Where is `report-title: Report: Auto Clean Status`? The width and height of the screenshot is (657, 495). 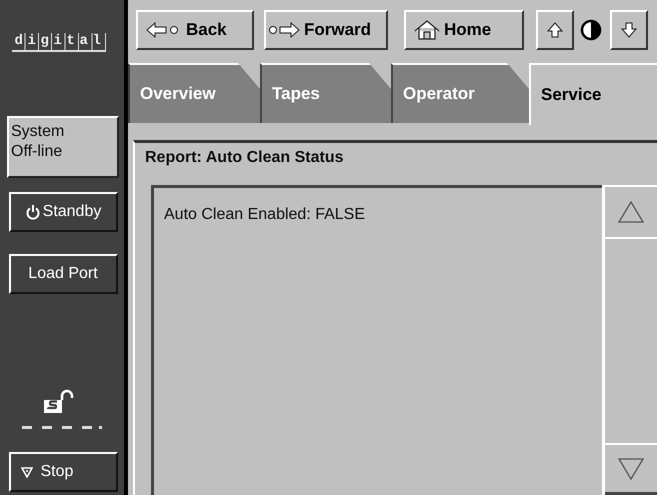 report-title: Report: Auto Clean Status is located at coordinates (244, 158).